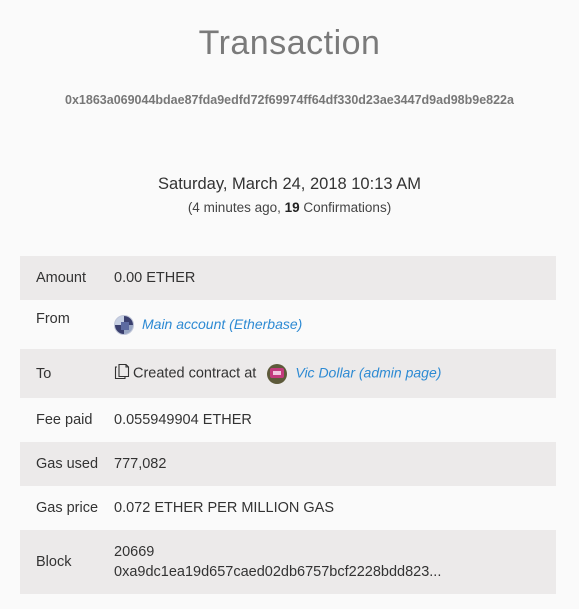 This screenshot has width=579, height=609. I want to click on gas-used-value: 777,082, so click(140, 464).